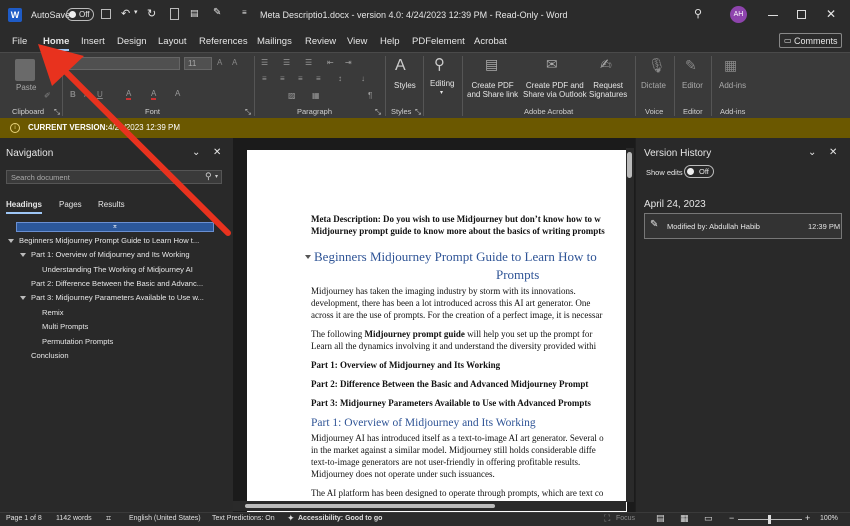 The width and height of the screenshot is (850, 526). I want to click on annotation-arrow, so click(134, 140).